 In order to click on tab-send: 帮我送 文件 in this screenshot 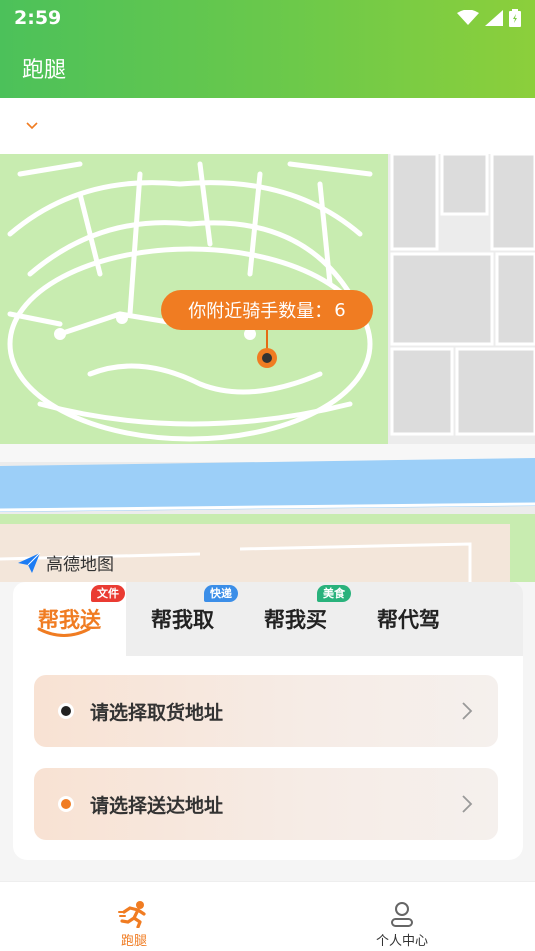, I will do `click(69, 619)`.